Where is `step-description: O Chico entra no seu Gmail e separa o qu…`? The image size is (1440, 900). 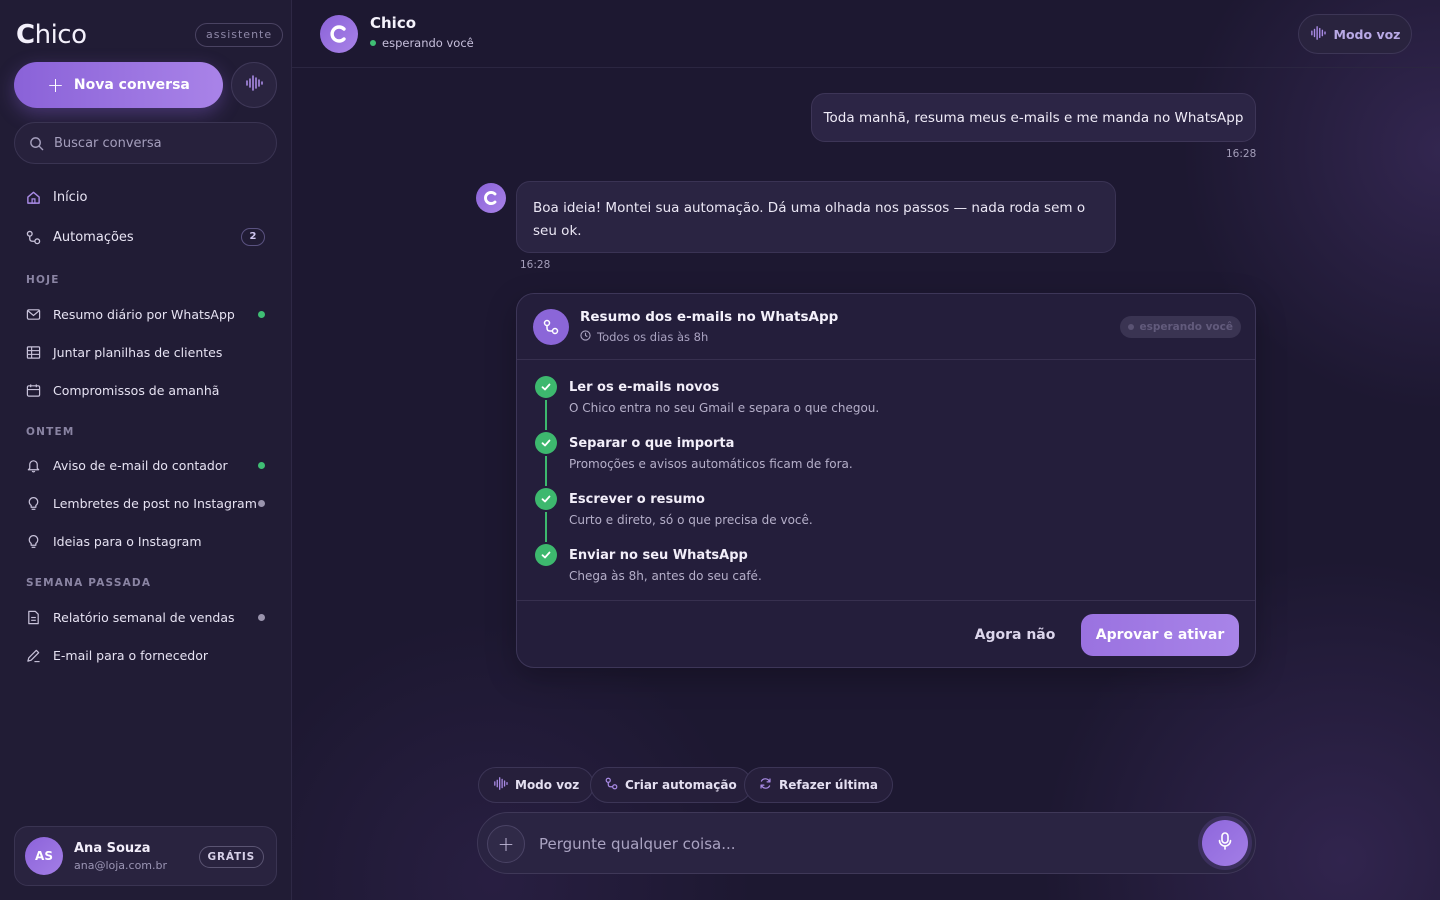
step-description: O Chico entra no seu Gmail e separa o qu… is located at coordinates (724, 408).